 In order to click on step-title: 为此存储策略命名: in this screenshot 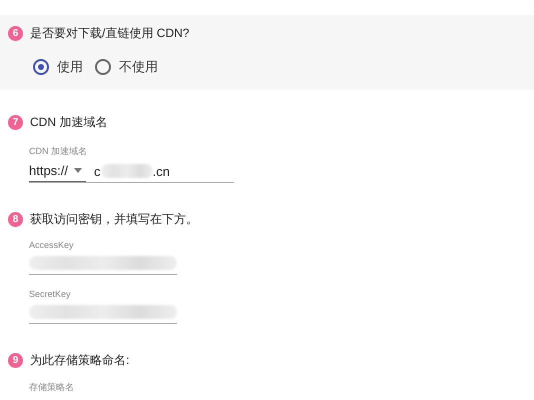, I will do `click(80, 360)`.